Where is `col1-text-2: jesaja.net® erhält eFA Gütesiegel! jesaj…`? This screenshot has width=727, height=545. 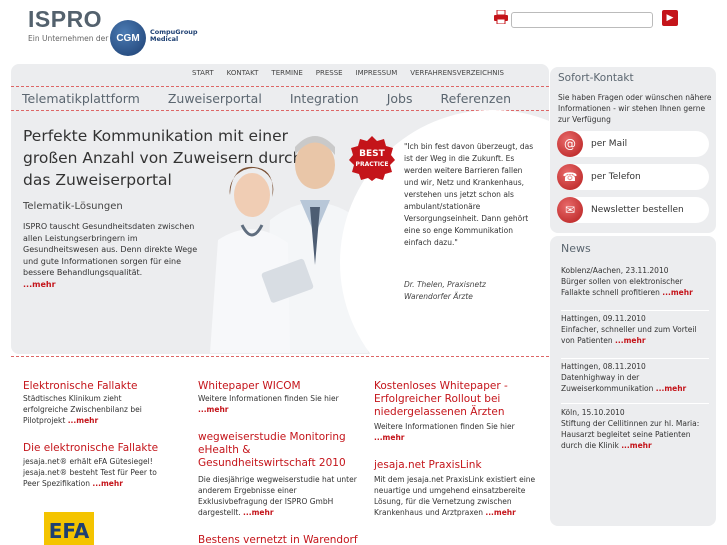
col1-text-2: jesaja.net® erhält eFA Gütesiegel! jesaj… is located at coordinates (95, 472).